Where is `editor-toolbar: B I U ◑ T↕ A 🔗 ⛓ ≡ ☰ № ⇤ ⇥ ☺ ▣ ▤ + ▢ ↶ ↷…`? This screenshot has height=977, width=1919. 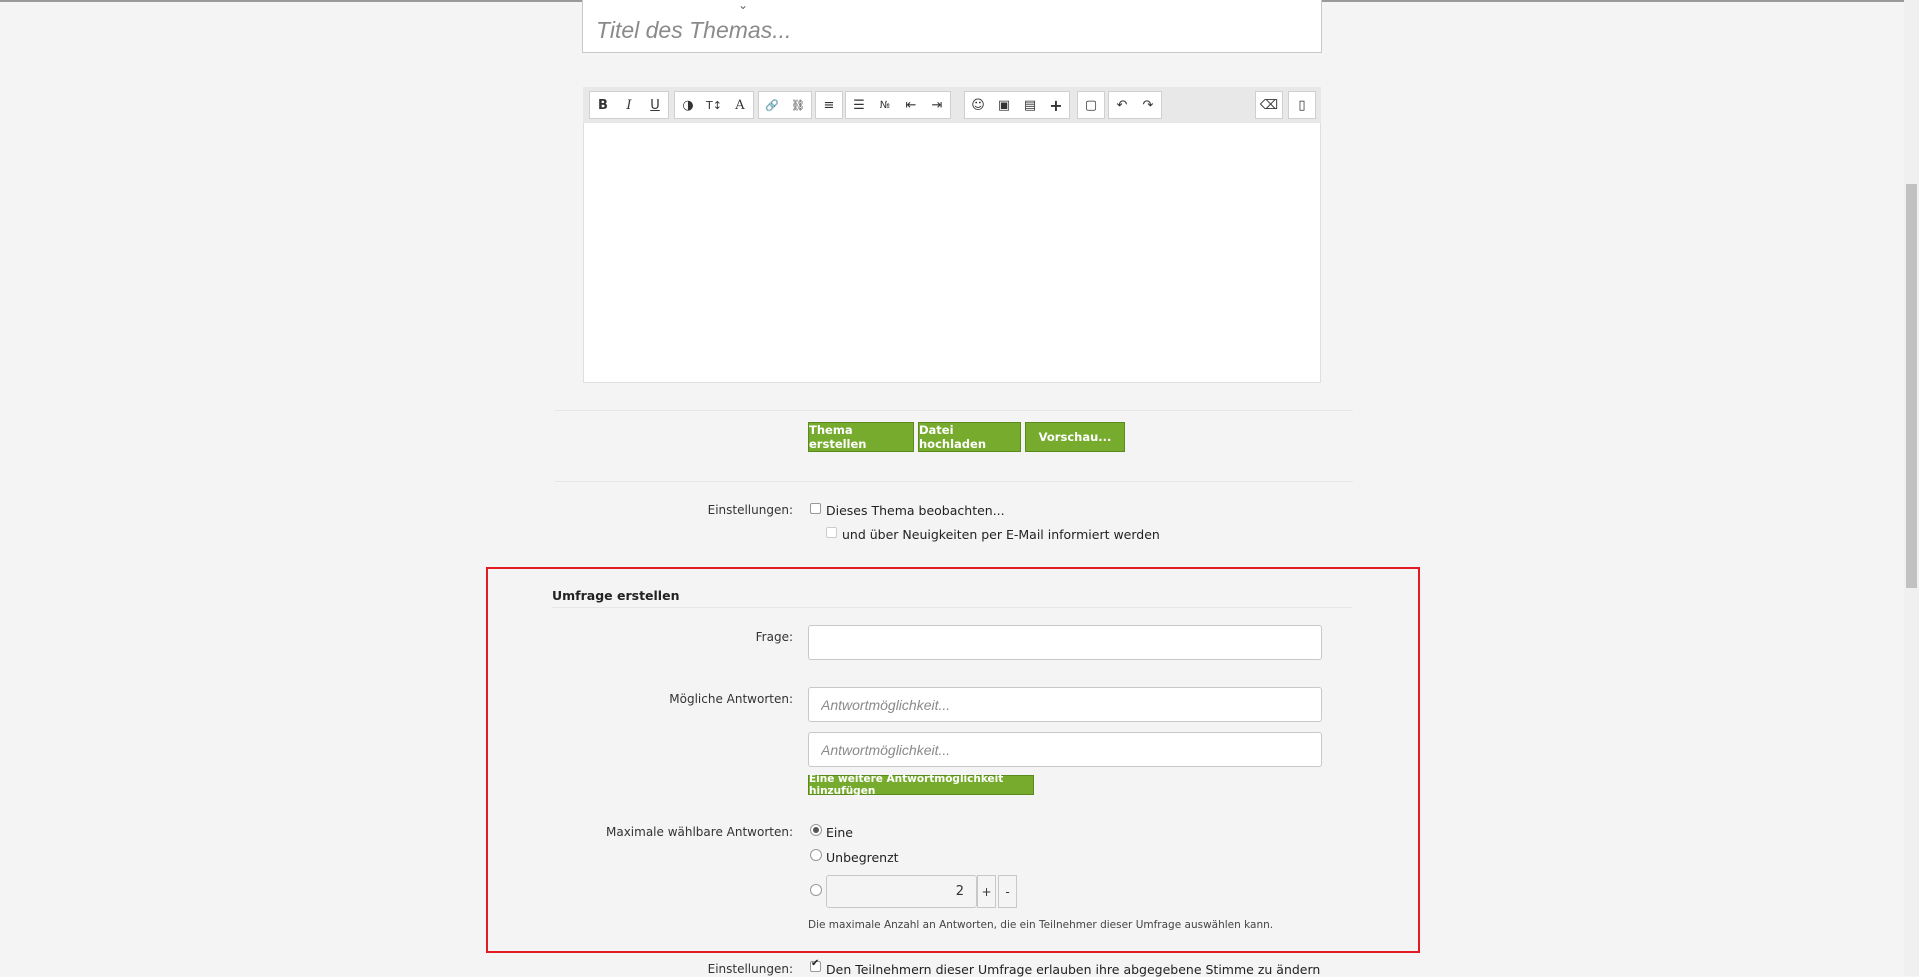 editor-toolbar: B I U ◑ T↕ A 🔗 ⛓ ≡ ☰ № ⇤ ⇥ ☺ ▣ ▤ + ▢ ↶ ↷… is located at coordinates (952, 105).